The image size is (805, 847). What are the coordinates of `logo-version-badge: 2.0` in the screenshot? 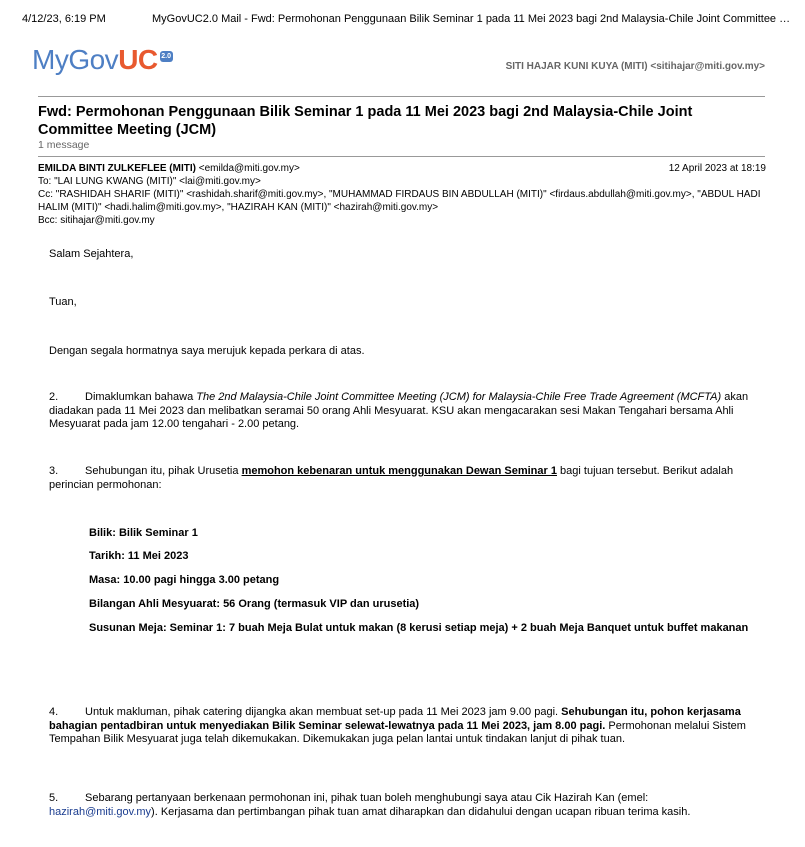 It's located at (166, 56).